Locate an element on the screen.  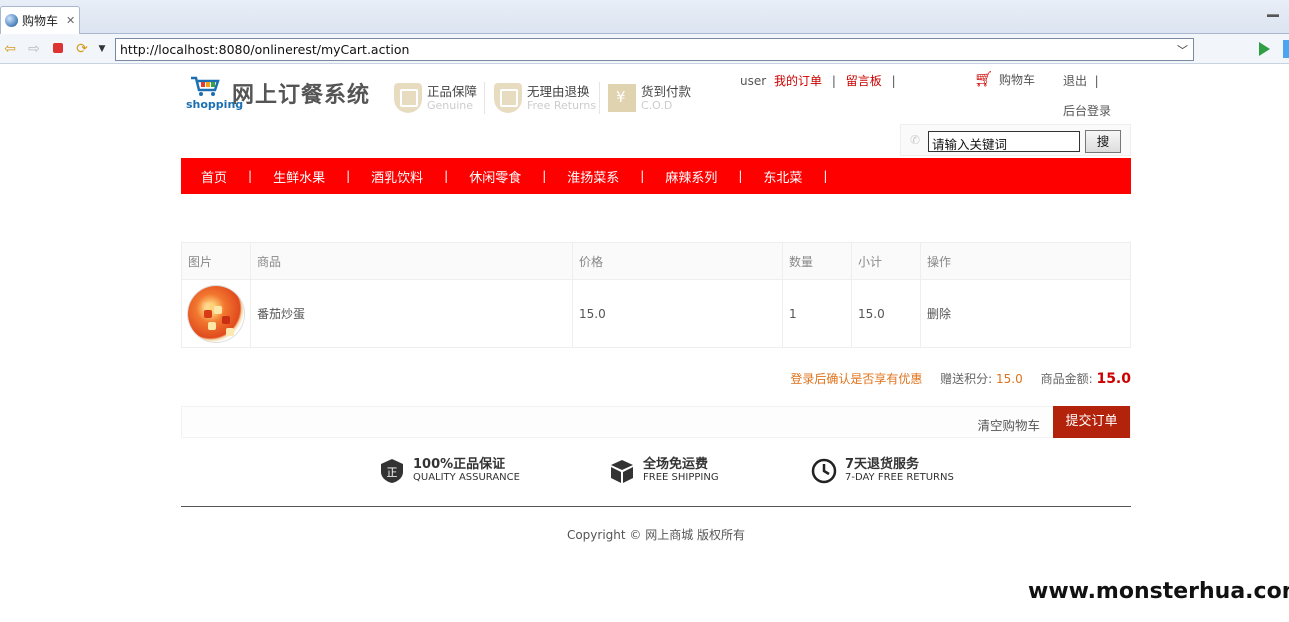
menu-dropdown-icon: ▼ is located at coordinates (102, 49).